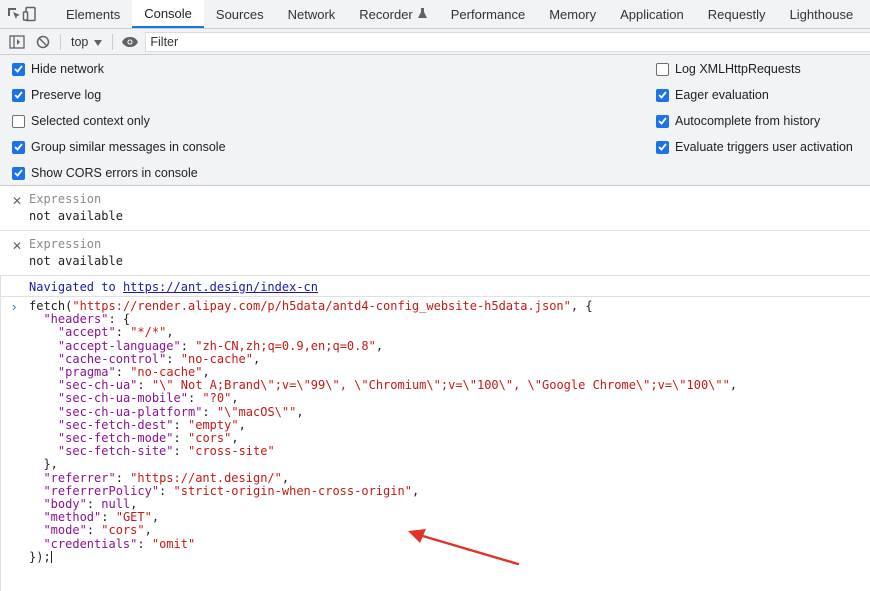 The image size is (870, 591). Describe the element at coordinates (231, 451) in the screenshot. I see `header-value: cross-site` at that location.